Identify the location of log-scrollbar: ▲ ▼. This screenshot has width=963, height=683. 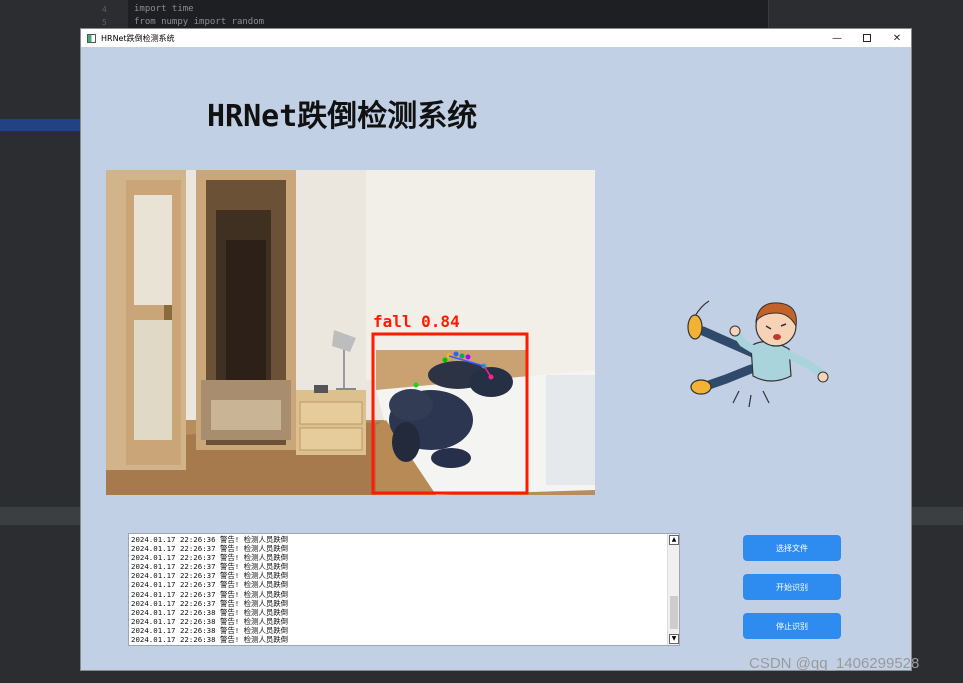
(673, 589).